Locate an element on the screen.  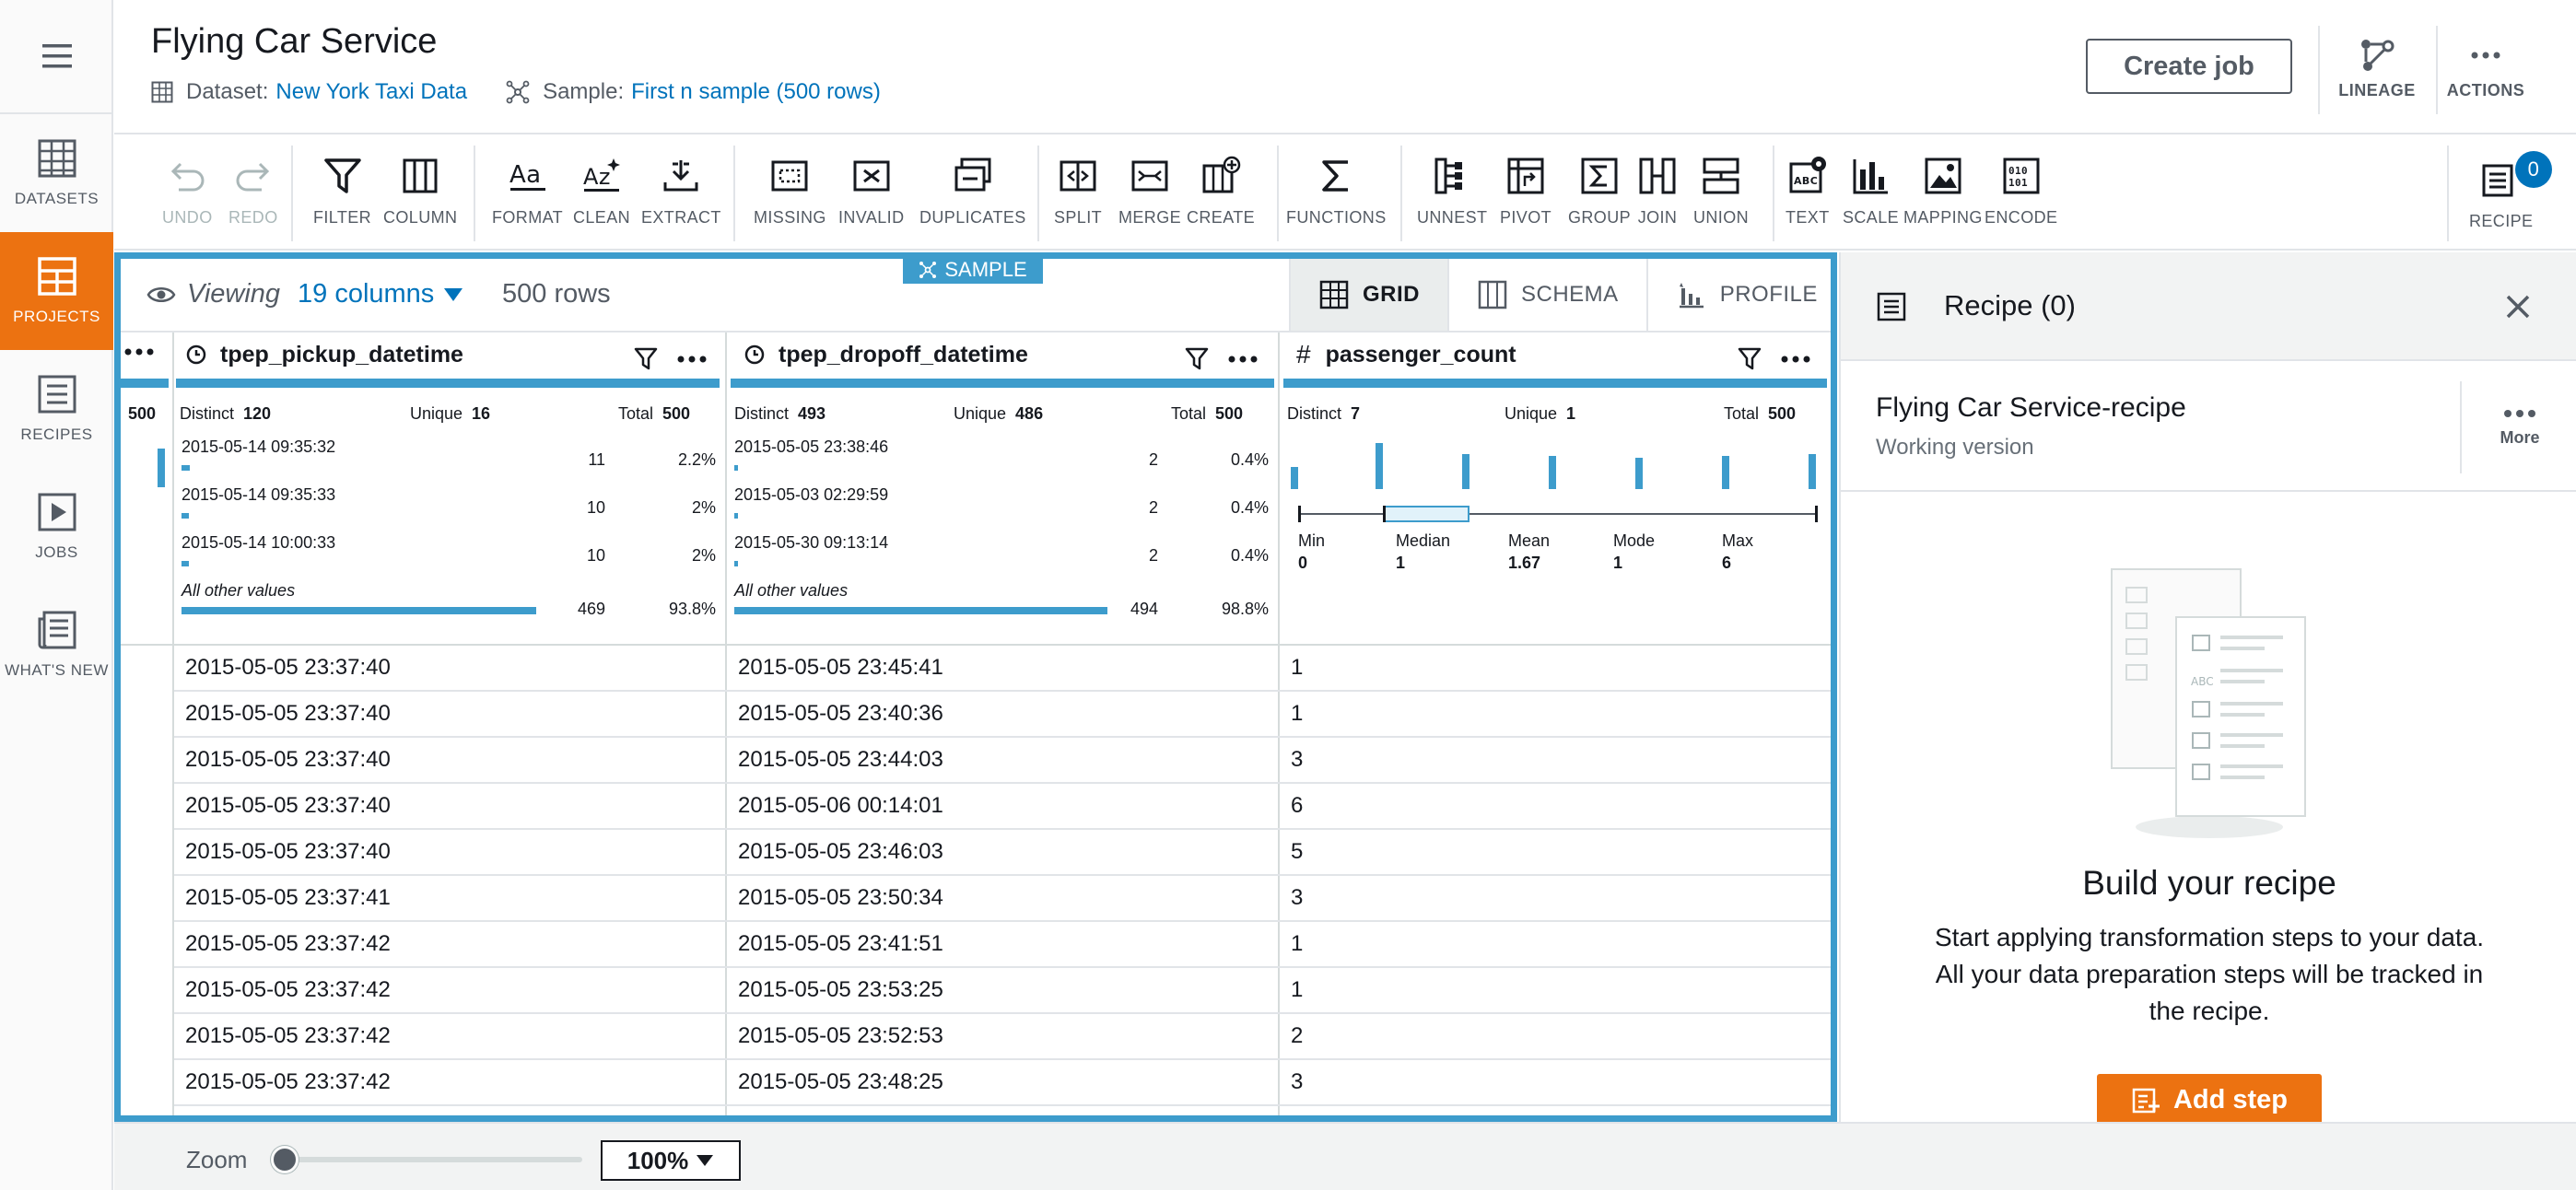
table-cell: 2015-05-05 23:50:34 is located at coordinates (840, 898).